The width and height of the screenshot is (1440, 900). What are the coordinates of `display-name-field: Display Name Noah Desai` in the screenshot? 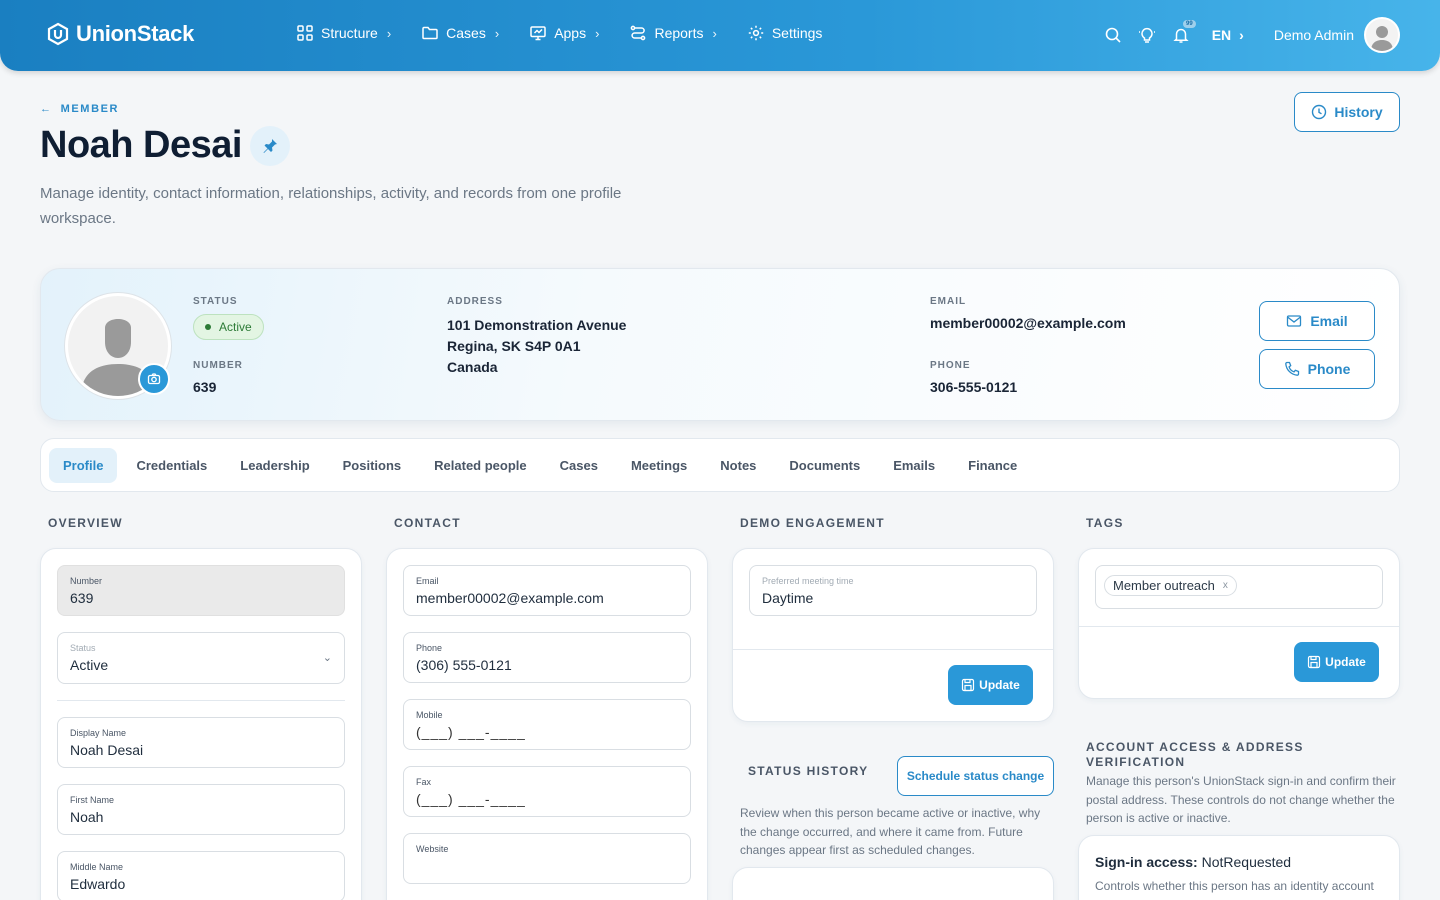 It's located at (201, 742).